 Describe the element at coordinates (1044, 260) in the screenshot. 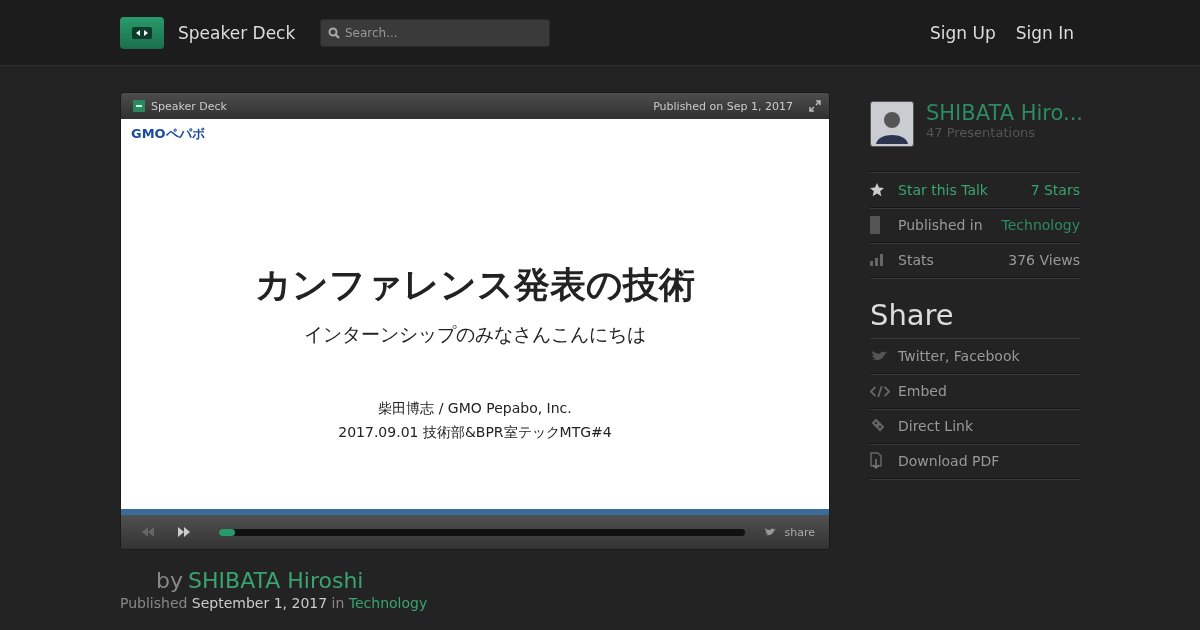

I see `stat-value: 376 Views` at that location.